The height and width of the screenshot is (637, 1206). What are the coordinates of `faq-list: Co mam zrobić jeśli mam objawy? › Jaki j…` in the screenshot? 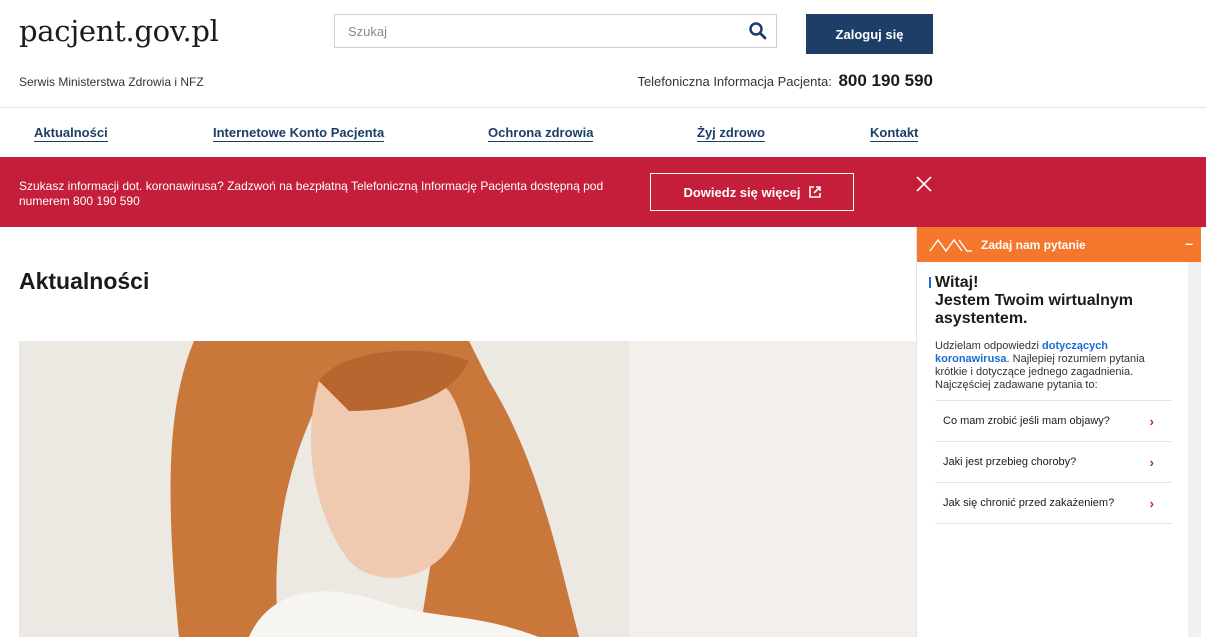 It's located at (1053, 462).